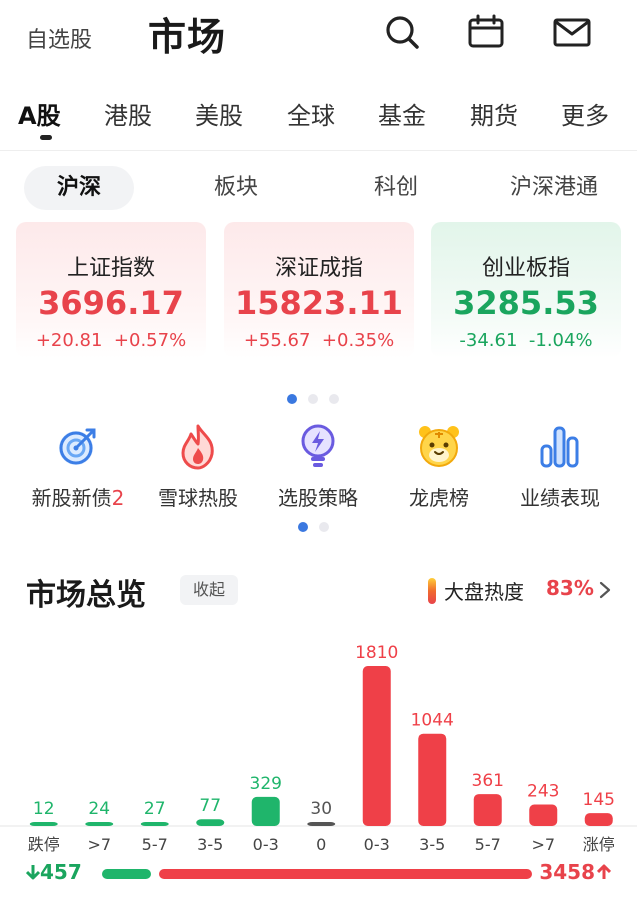  What do you see at coordinates (572, 32) in the screenshot?
I see `mail-icon` at bounding box center [572, 32].